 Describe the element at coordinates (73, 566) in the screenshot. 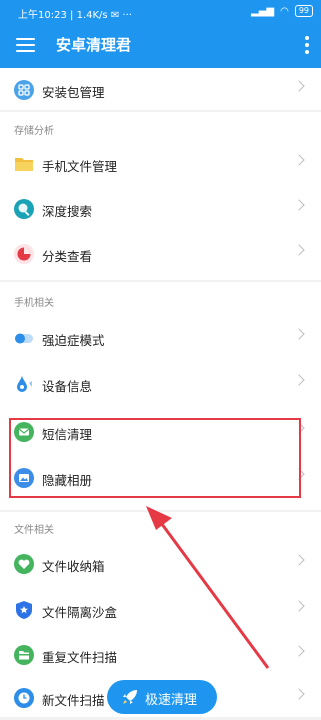

I see `list-item-label: 文件收纳箱` at that location.